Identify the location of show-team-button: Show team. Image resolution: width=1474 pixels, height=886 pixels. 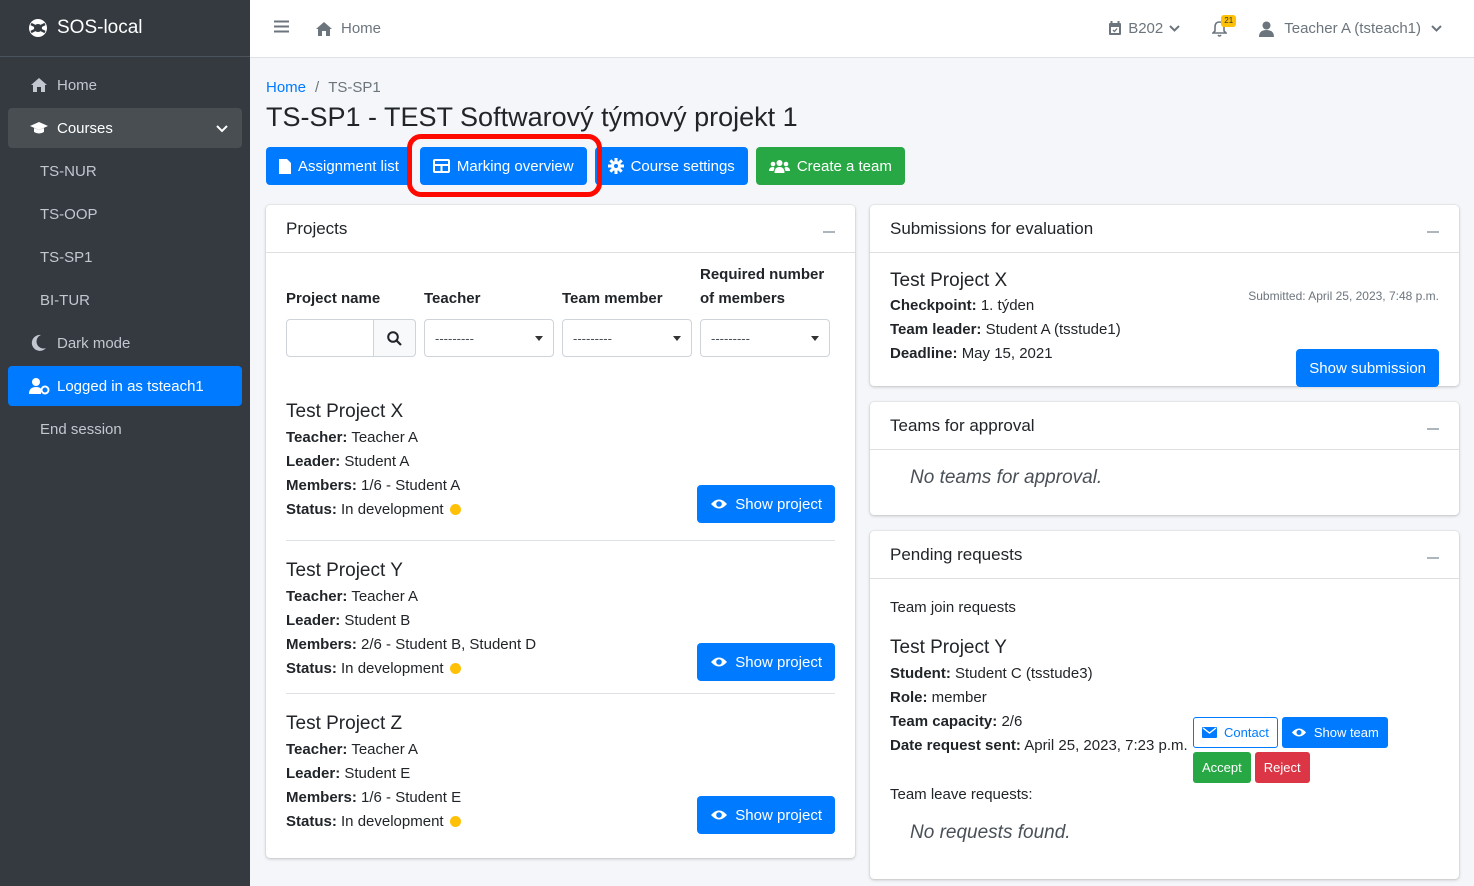
(1334, 732).